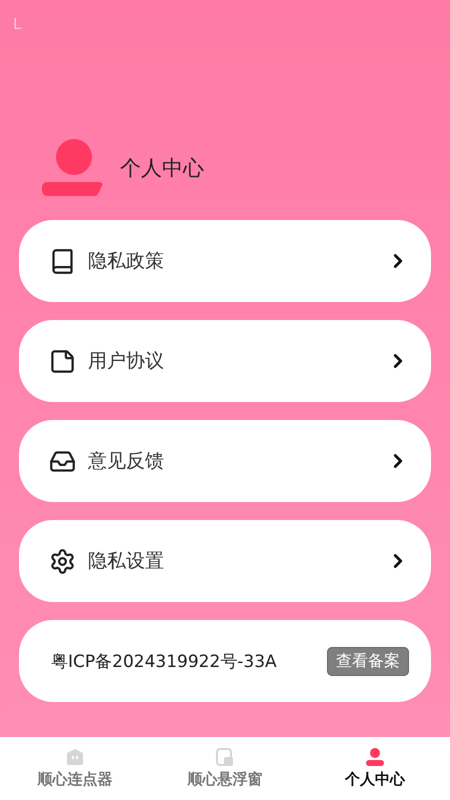  What do you see at coordinates (17, 24) in the screenshot?
I see `status-text: L` at bounding box center [17, 24].